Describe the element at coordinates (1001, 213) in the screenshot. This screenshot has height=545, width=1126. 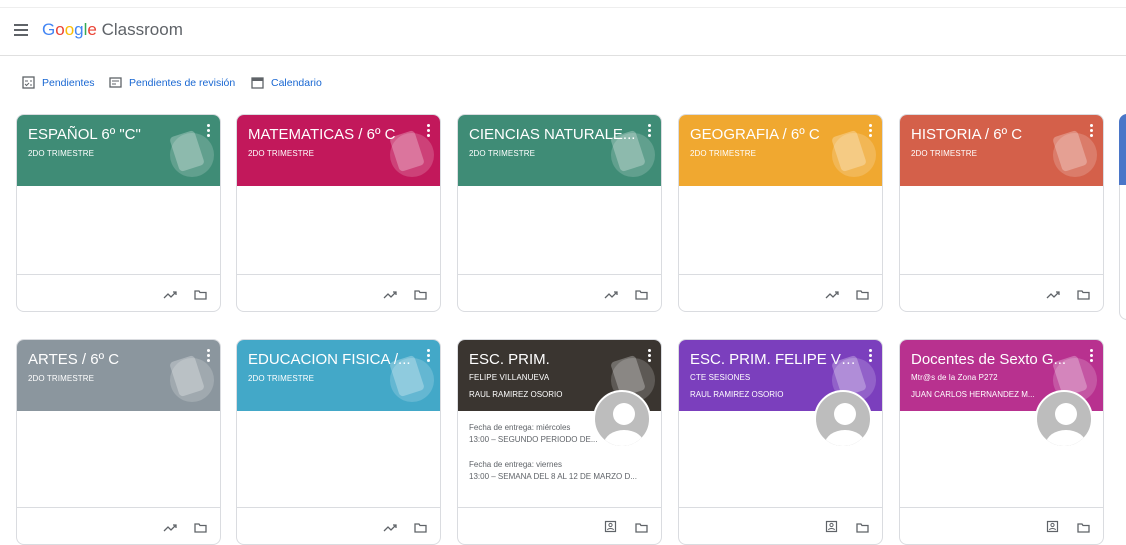
I see `class-card: HISTORIA / 6º C 2DO TRIMESTRE` at that location.